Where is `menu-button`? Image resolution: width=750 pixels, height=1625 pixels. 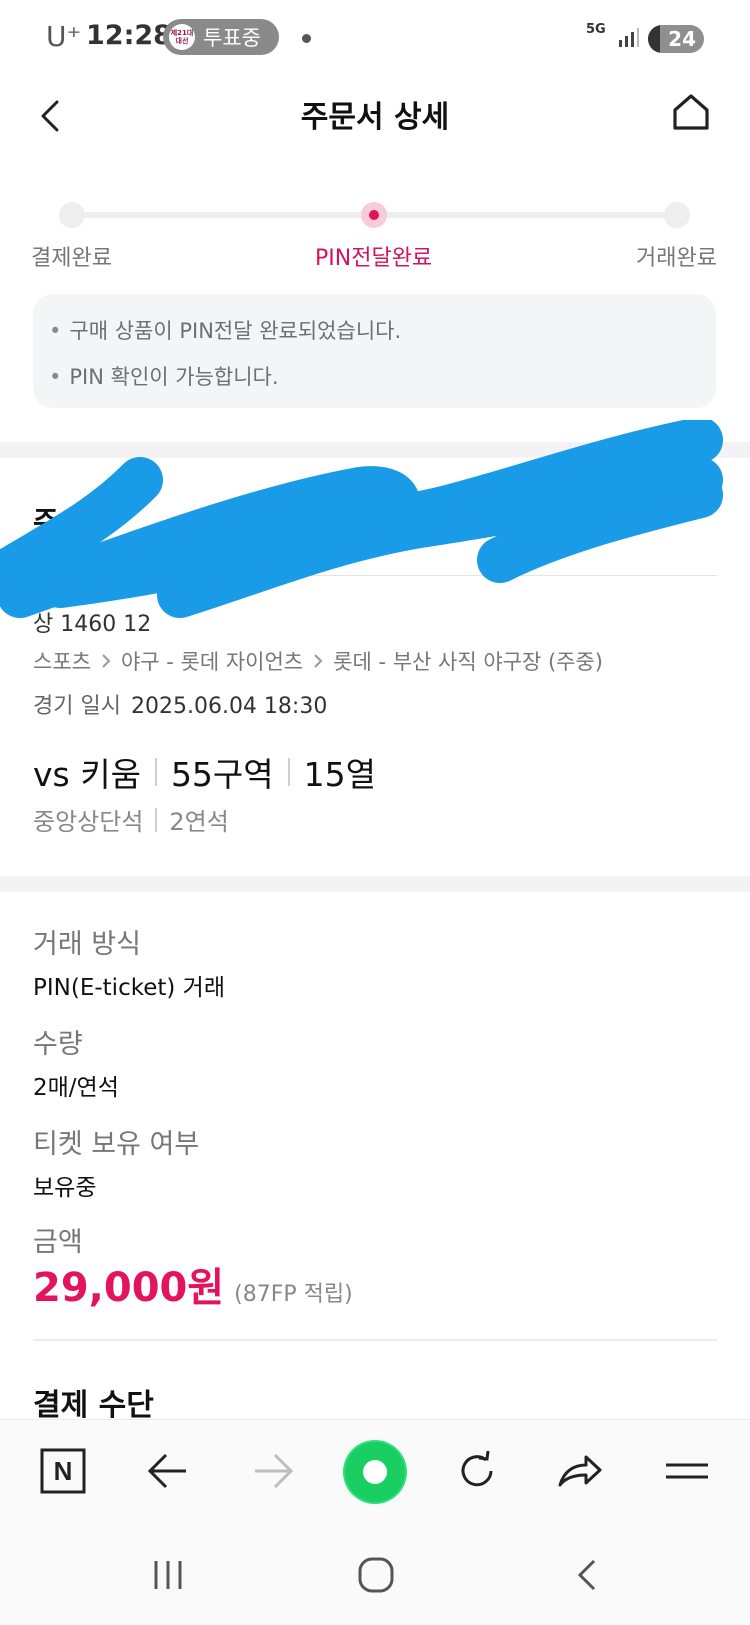
menu-button is located at coordinates (687, 1471).